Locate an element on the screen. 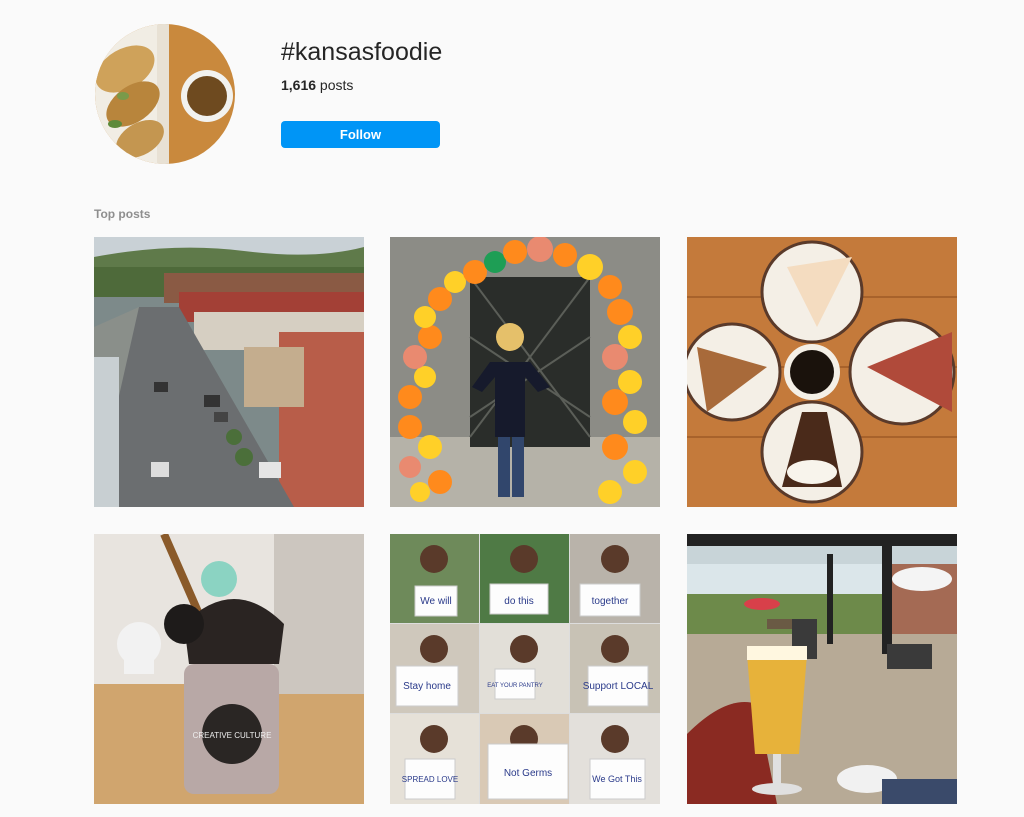  top-posts-label: Top posts is located at coordinates (122, 214).